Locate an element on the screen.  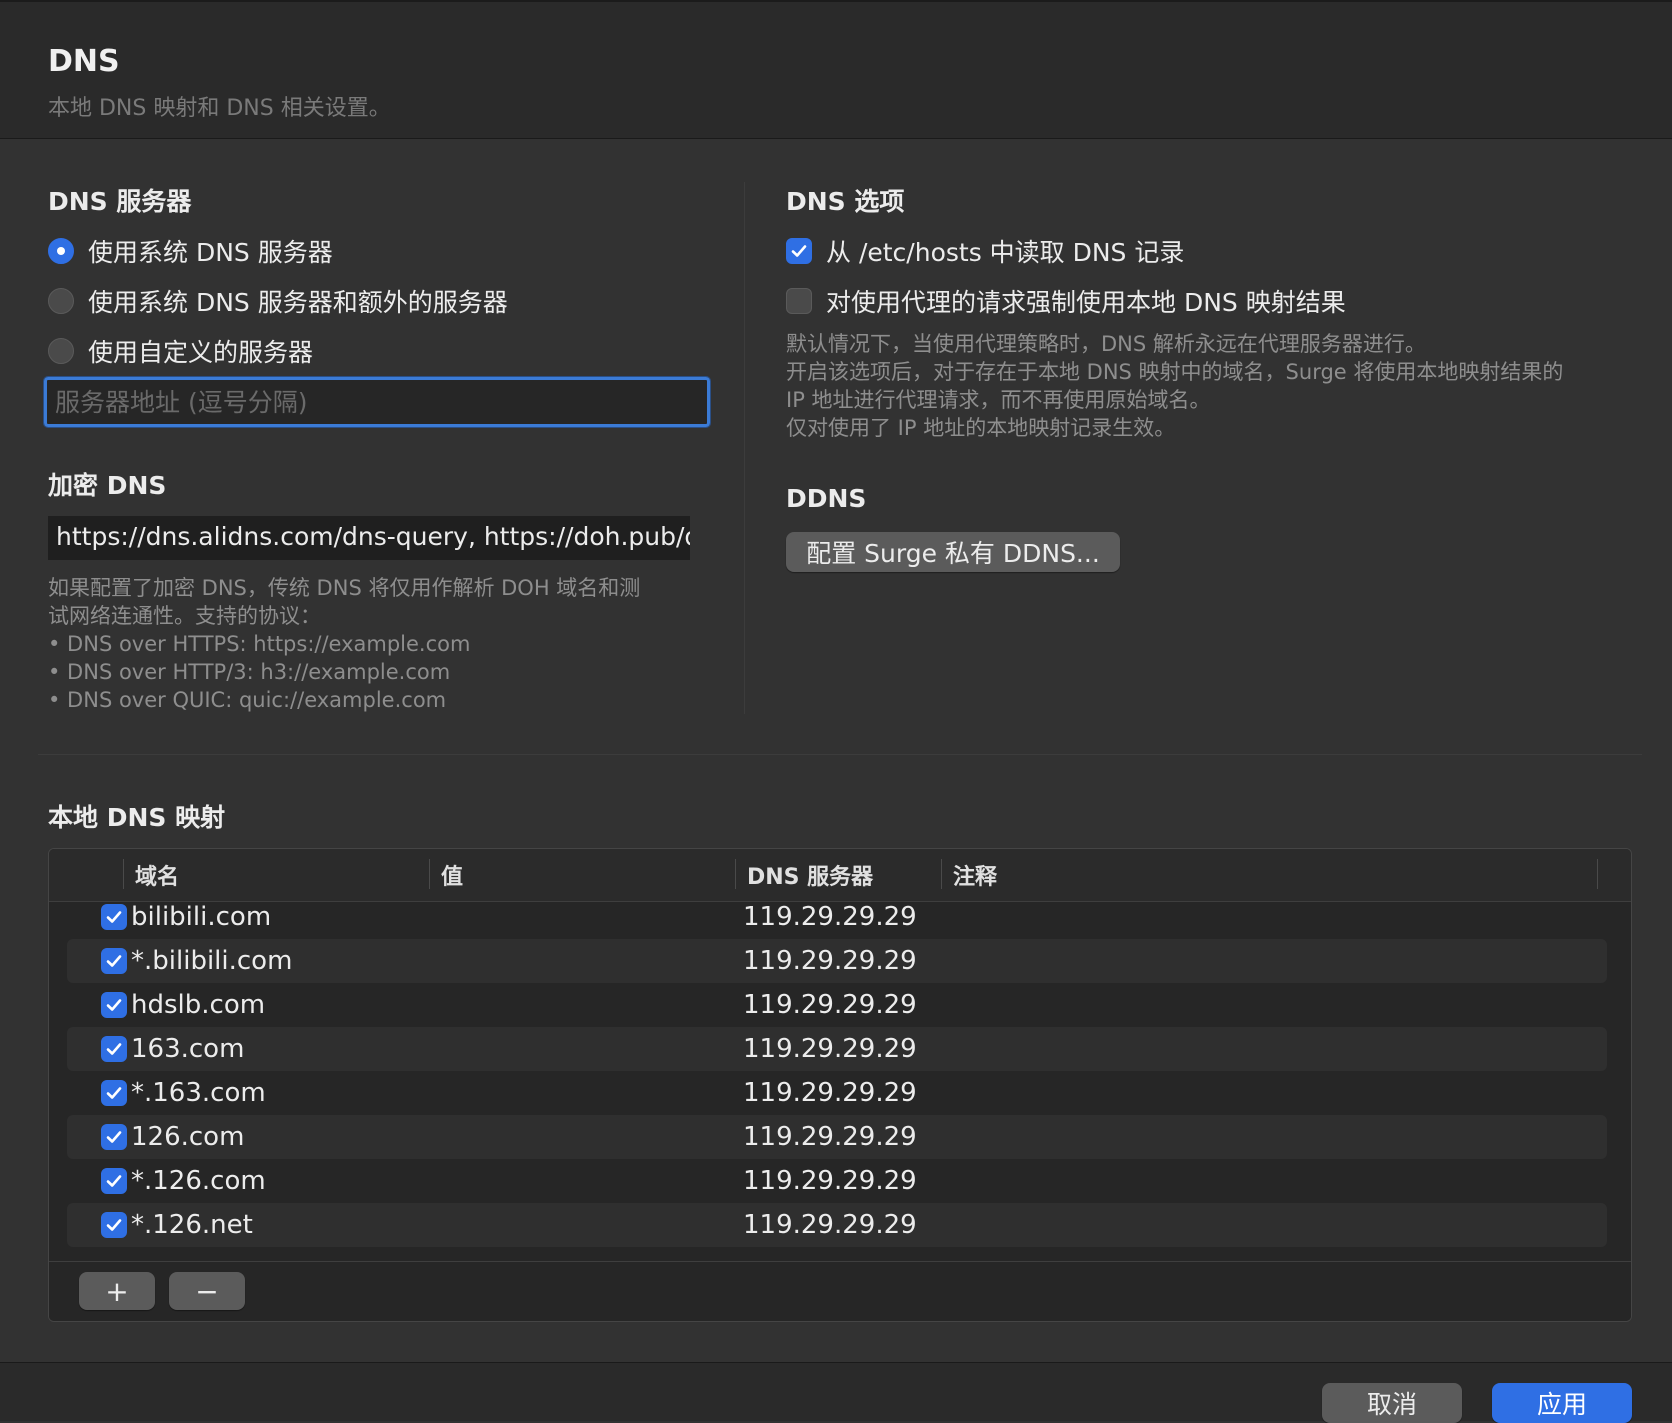
table-row: *.126.net 119.29.29.29 is located at coordinates (837, 1225).